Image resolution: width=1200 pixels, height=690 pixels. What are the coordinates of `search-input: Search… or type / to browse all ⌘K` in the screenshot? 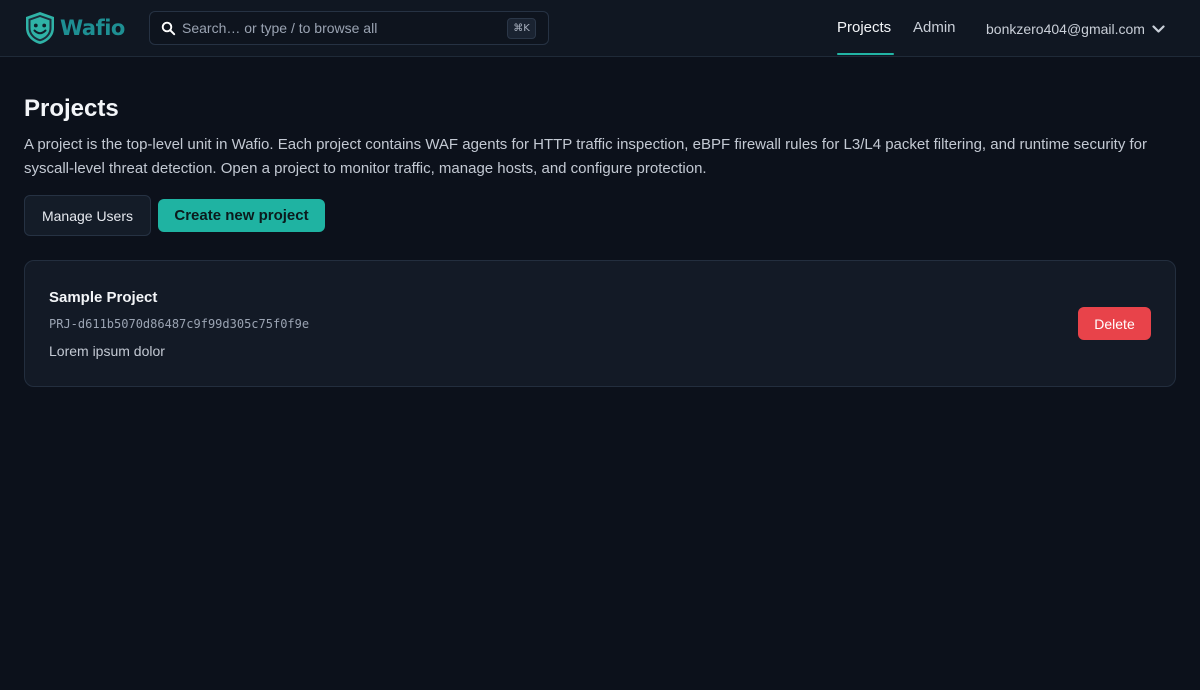 It's located at (349, 28).